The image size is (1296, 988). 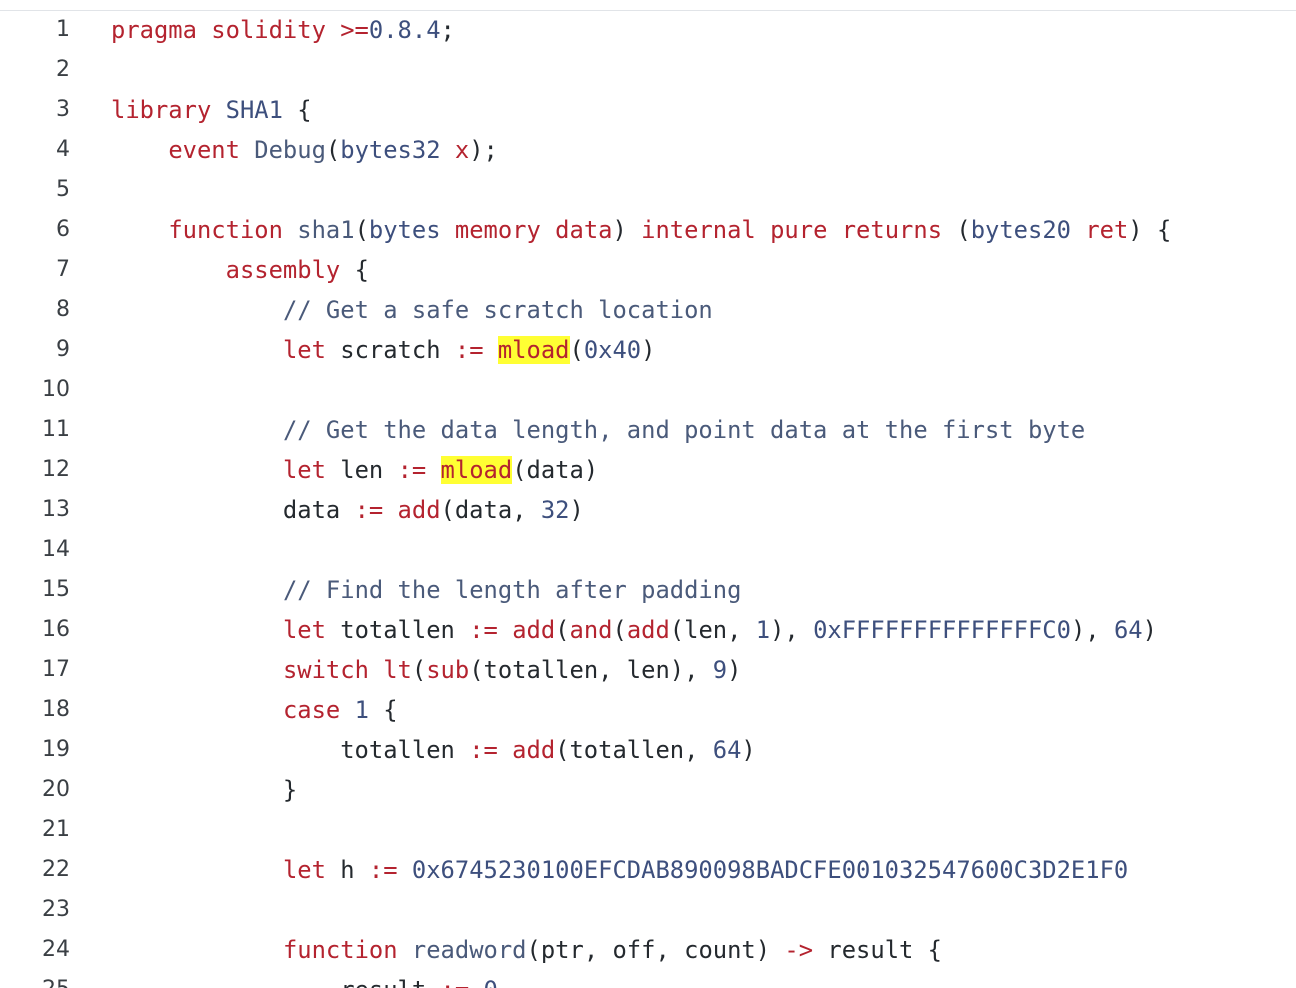 What do you see at coordinates (648, 510) in the screenshot?
I see `code-line: 13 data := add(data, 32)` at bounding box center [648, 510].